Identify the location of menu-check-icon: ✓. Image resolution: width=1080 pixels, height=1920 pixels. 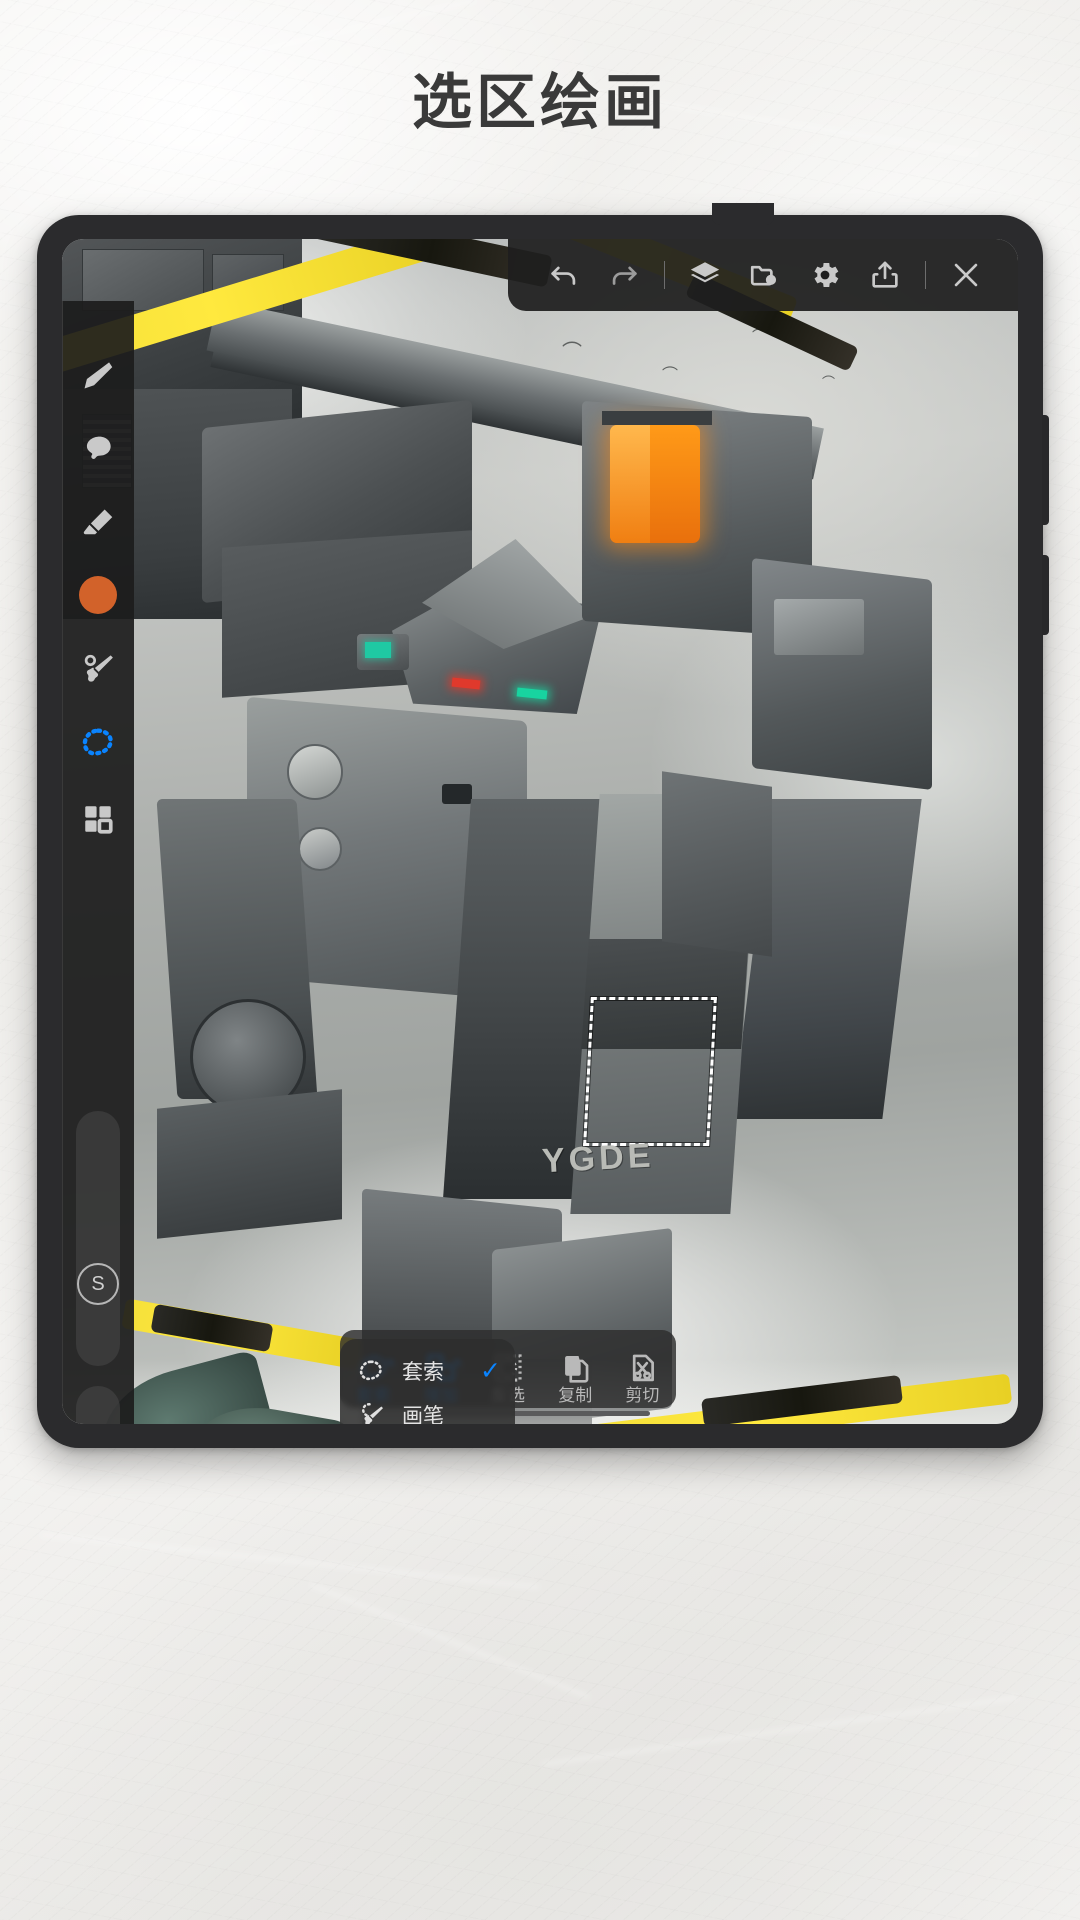
(490, 1371).